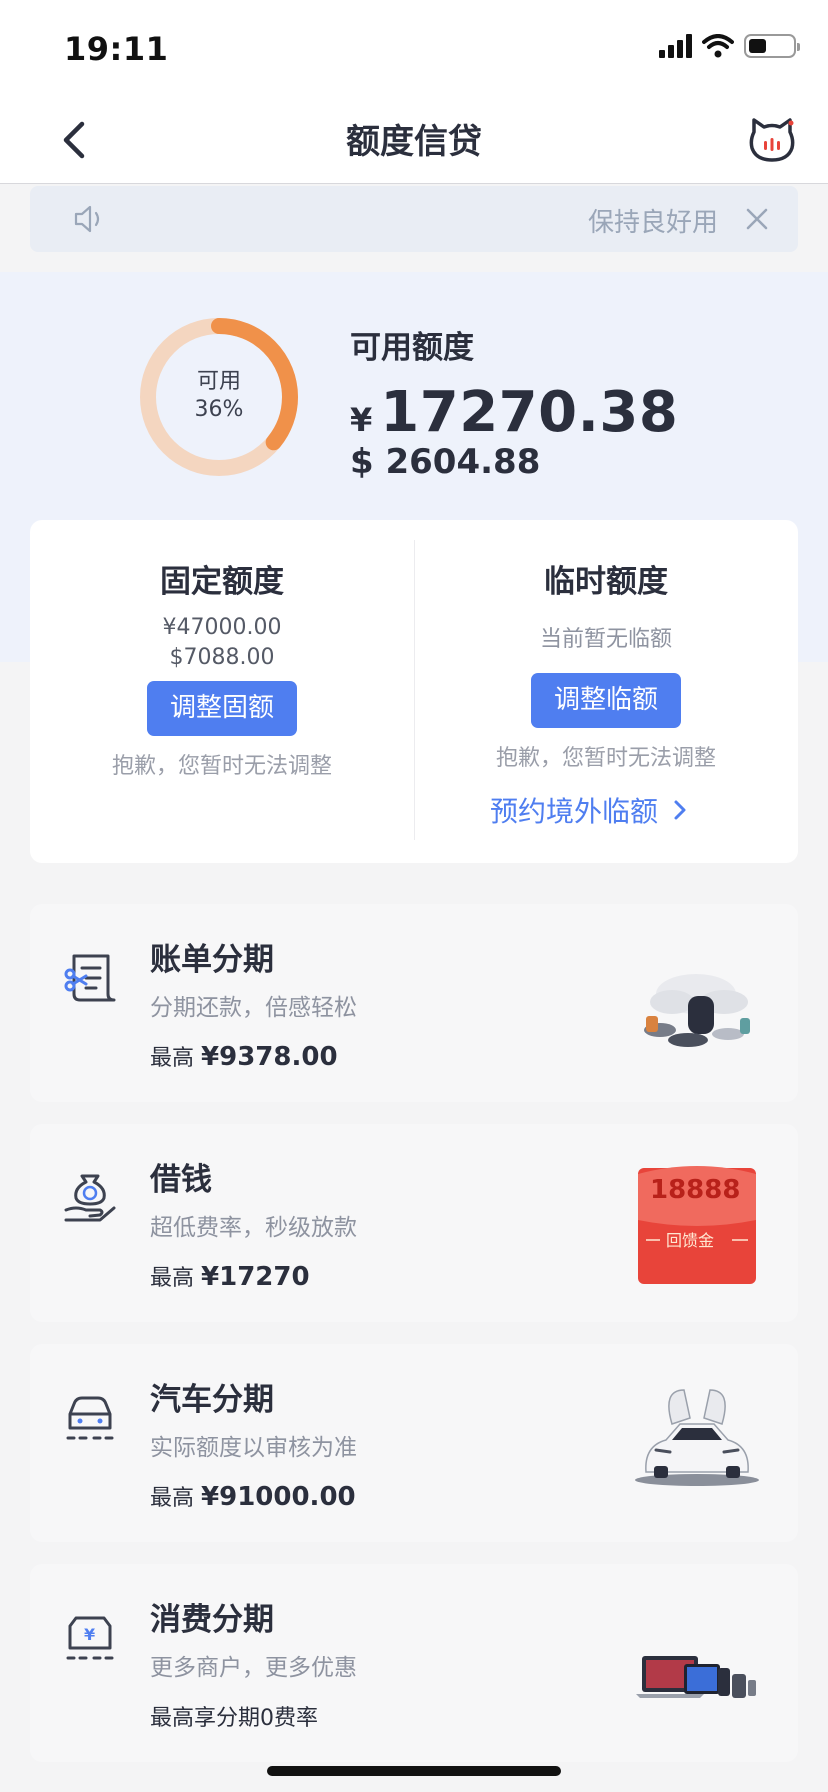 This screenshot has width=828, height=1792. Describe the element at coordinates (219, 396) in the screenshot. I see `donut-label: 可用 36%` at that location.